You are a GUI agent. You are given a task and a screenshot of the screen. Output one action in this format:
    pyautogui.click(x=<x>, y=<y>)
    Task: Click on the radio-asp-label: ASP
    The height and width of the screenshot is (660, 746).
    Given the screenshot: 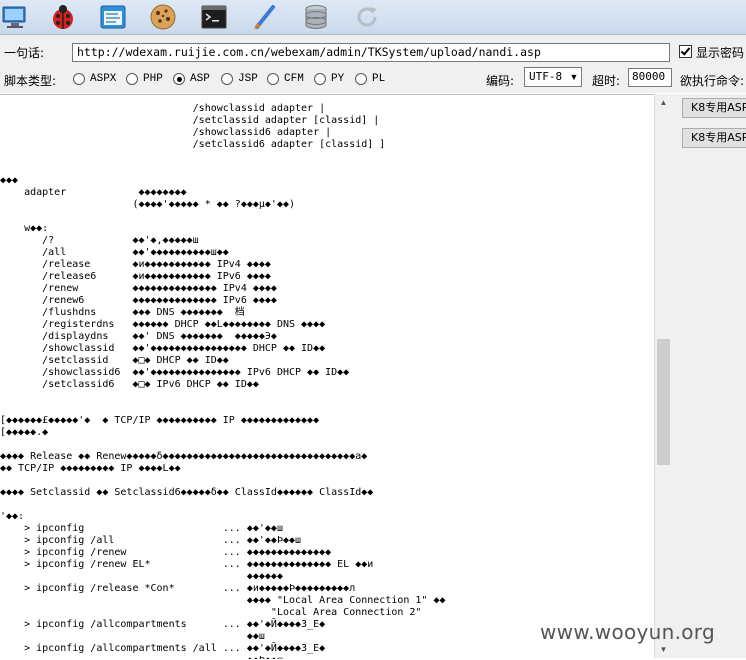 What is the action you would take?
    pyautogui.click(x=200, y=79)
    